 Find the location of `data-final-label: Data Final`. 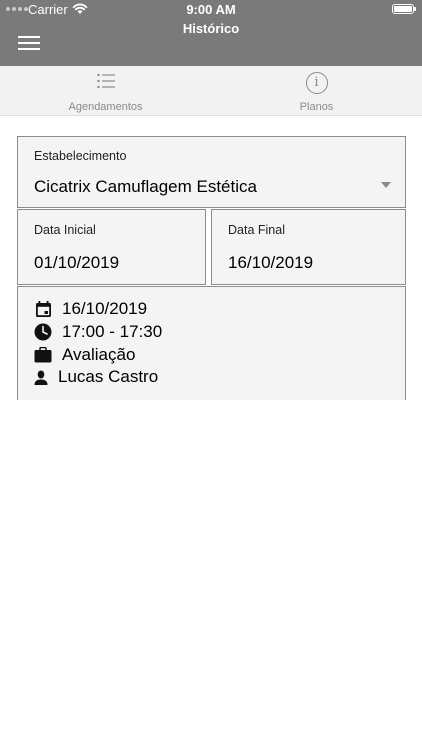

data-final-label: Data Final is located at coordinates (256, 230).